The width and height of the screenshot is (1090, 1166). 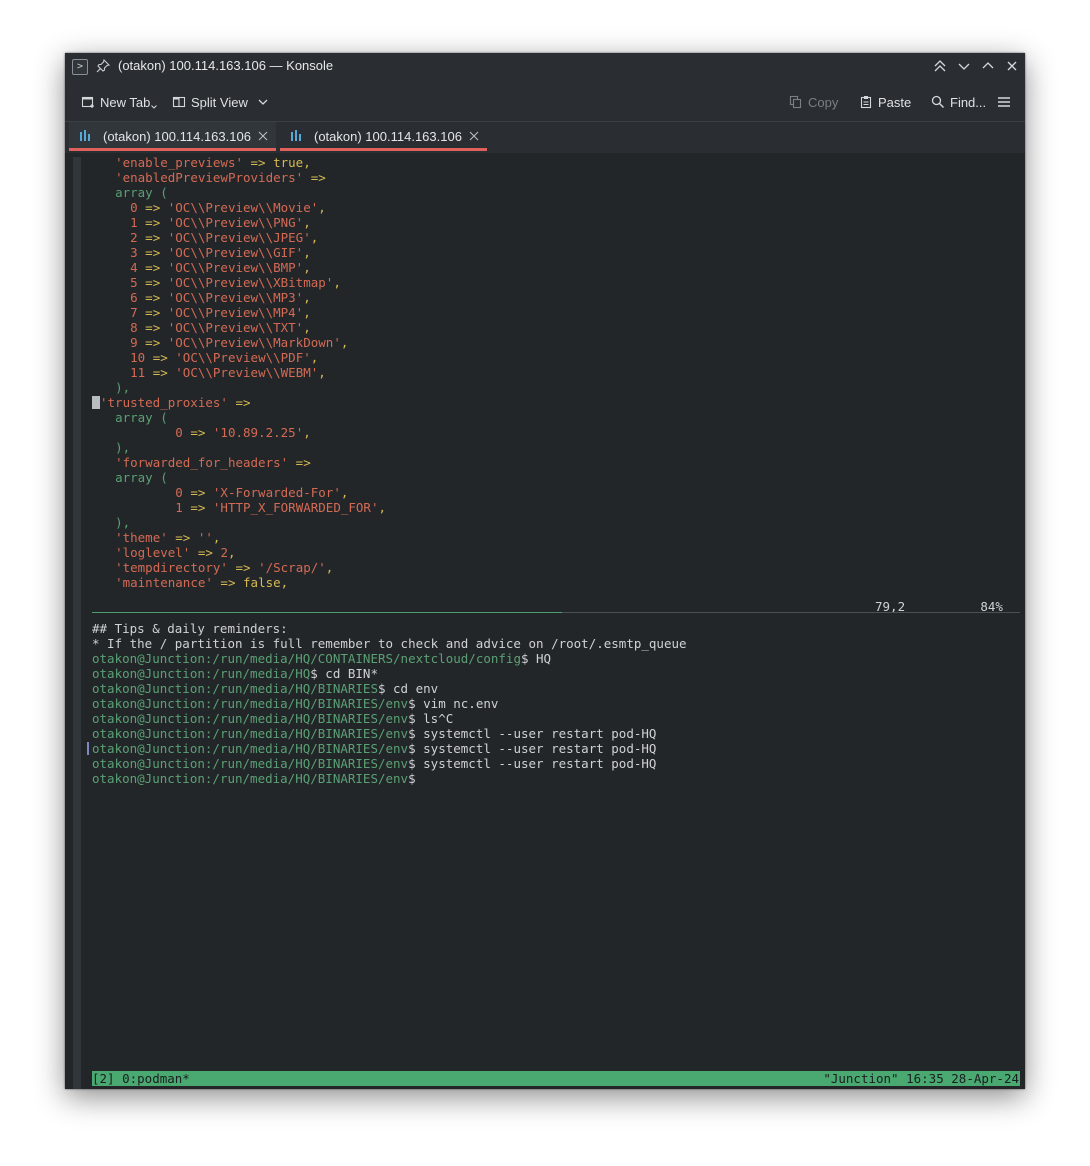 What do you see at coordinates (141, 1078) in the screenshot?
I see `tmux-window-list: [2] 0:podman*` at bounding box center [141, 1078].